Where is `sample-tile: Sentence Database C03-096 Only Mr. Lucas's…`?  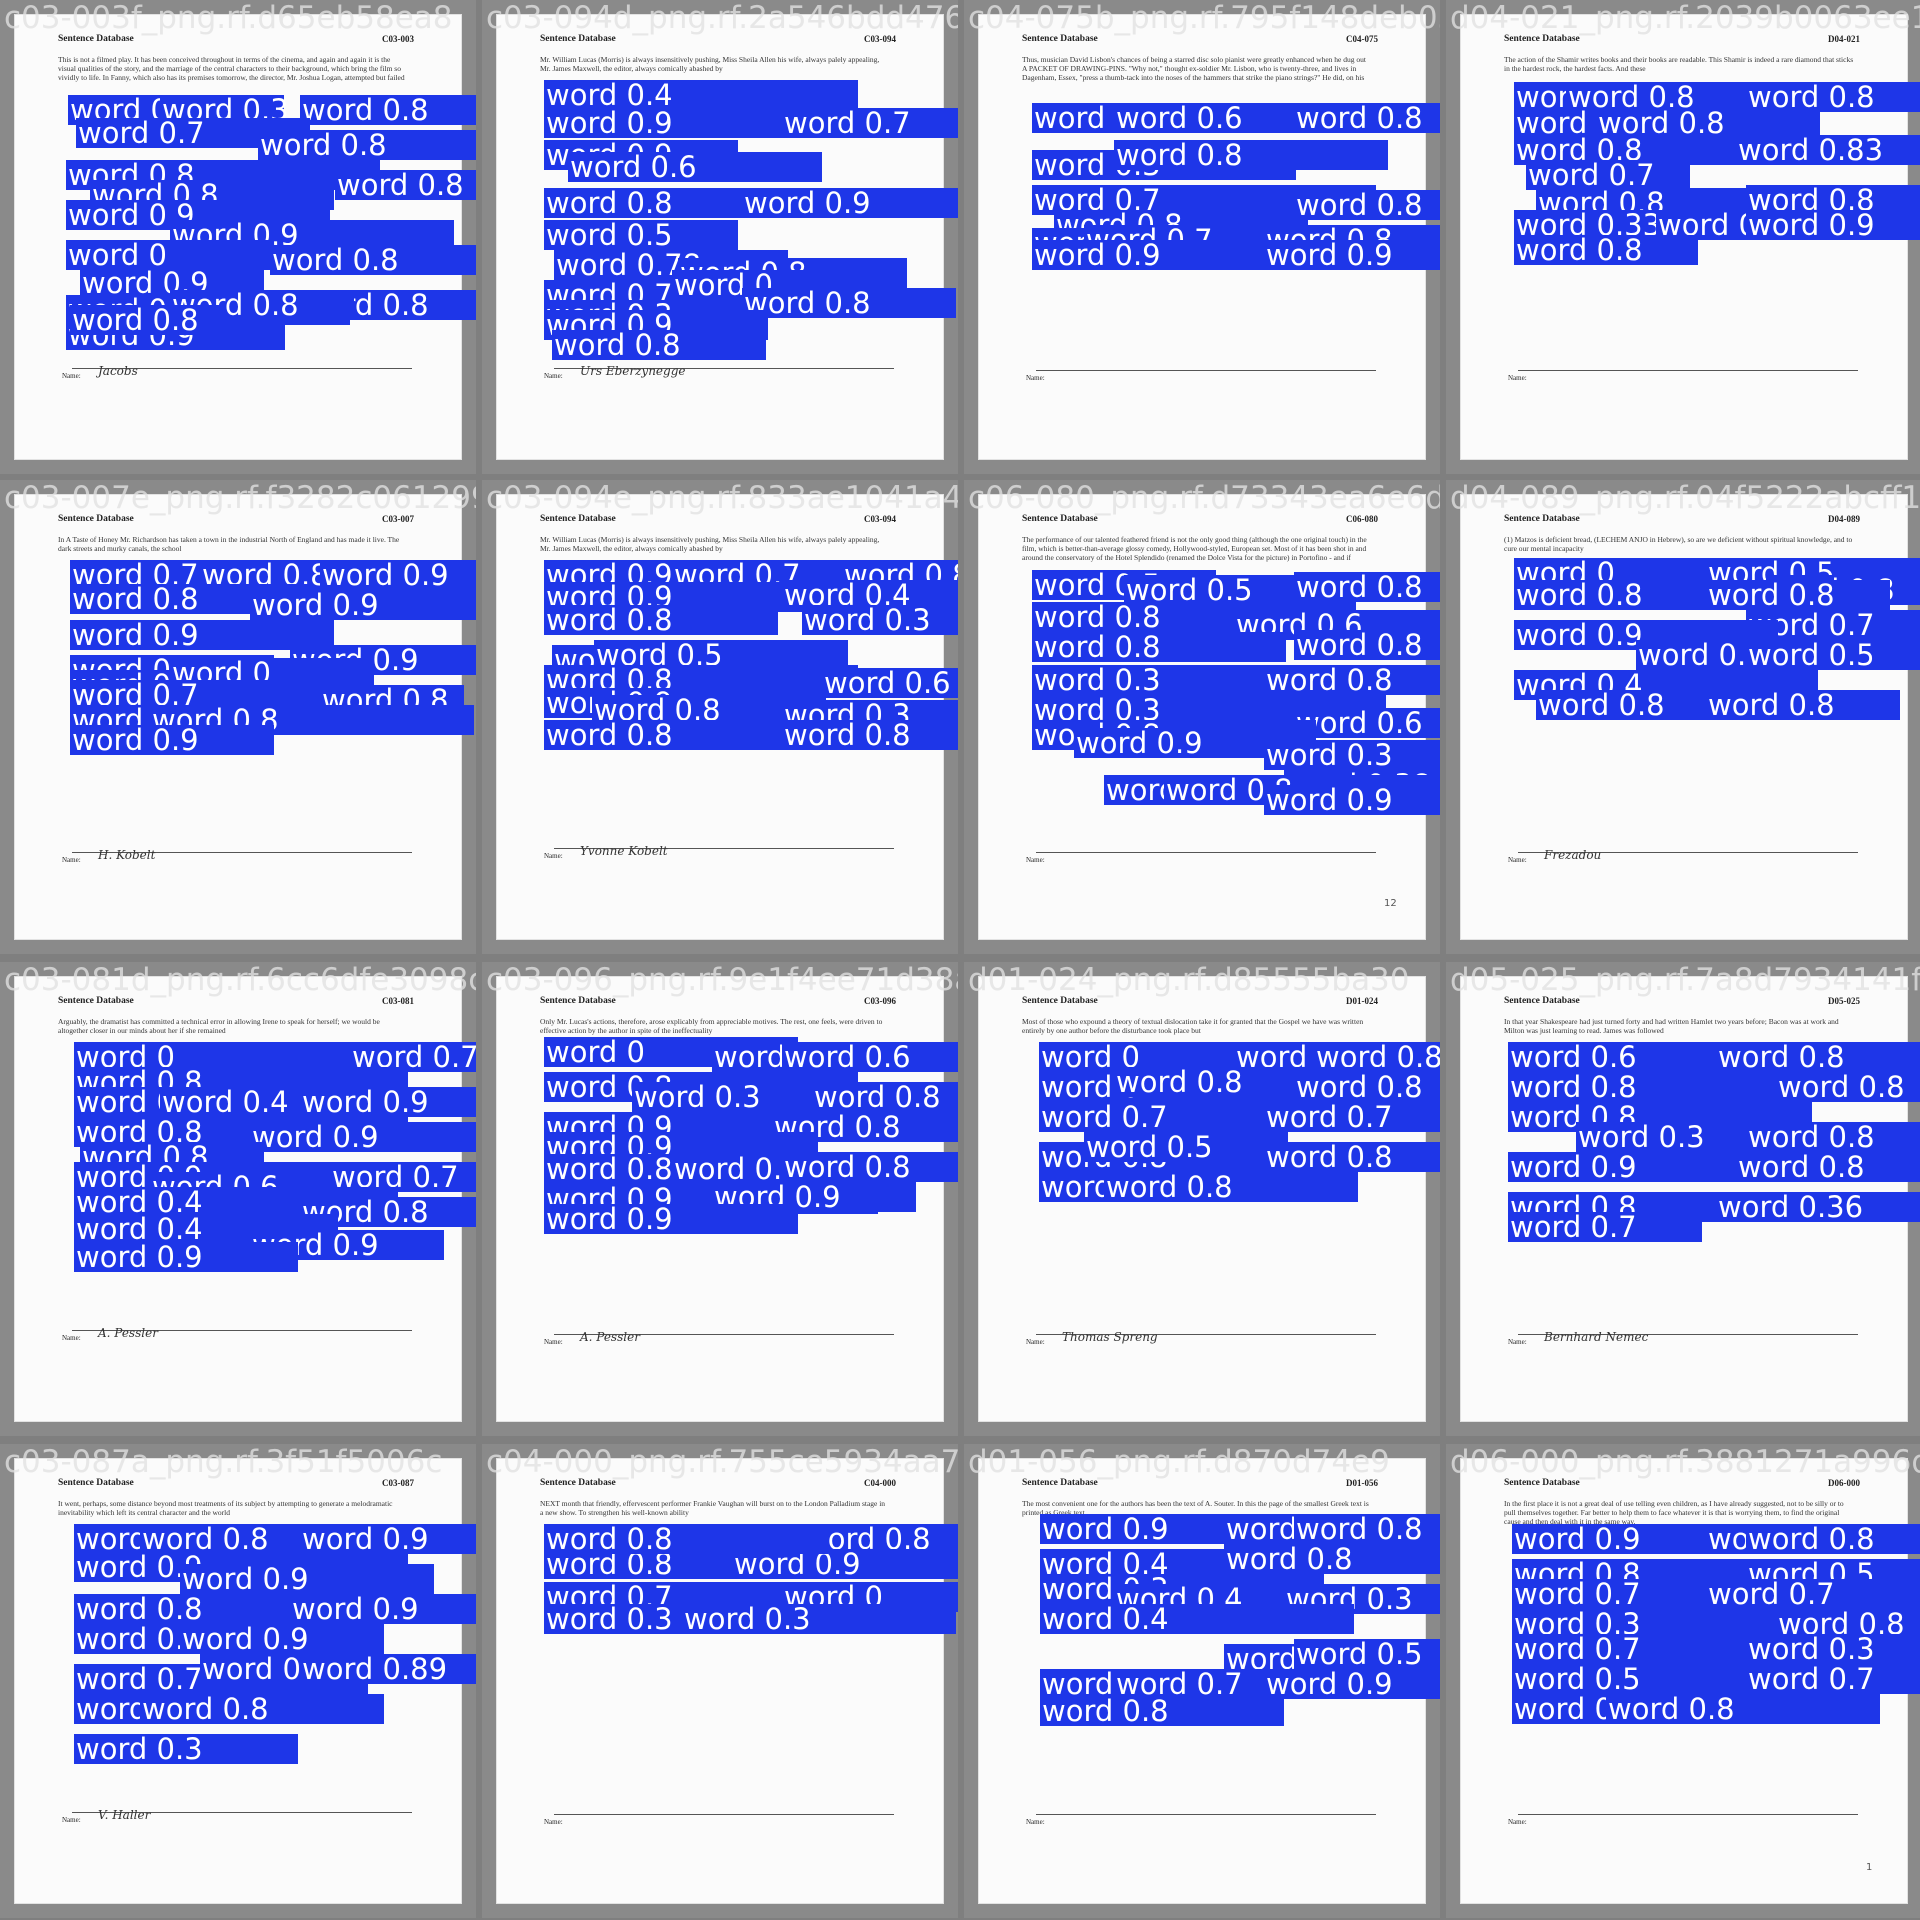
sample-tile: Sentence Database C03-096 Only Mr. Lucas's… is located at coordinates (720, 1199).